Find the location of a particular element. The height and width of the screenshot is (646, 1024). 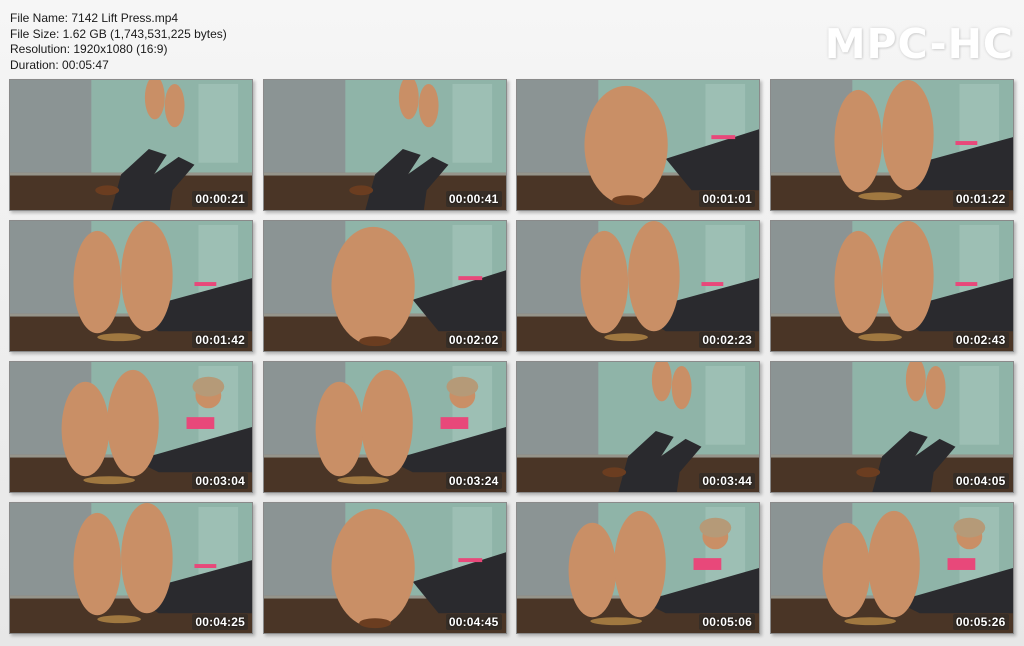

timestamp-label: 00:04:45 is located at coordinates (473, 622).